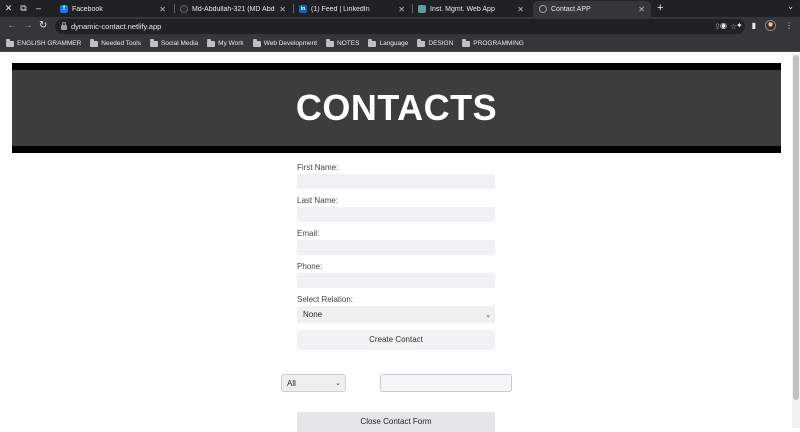 Image resolution: width=800 pixels, height=432 pixels. Describe the element at coordinates (303, 9) in the screenshot. I see `linkedin-icon: in` at that location.